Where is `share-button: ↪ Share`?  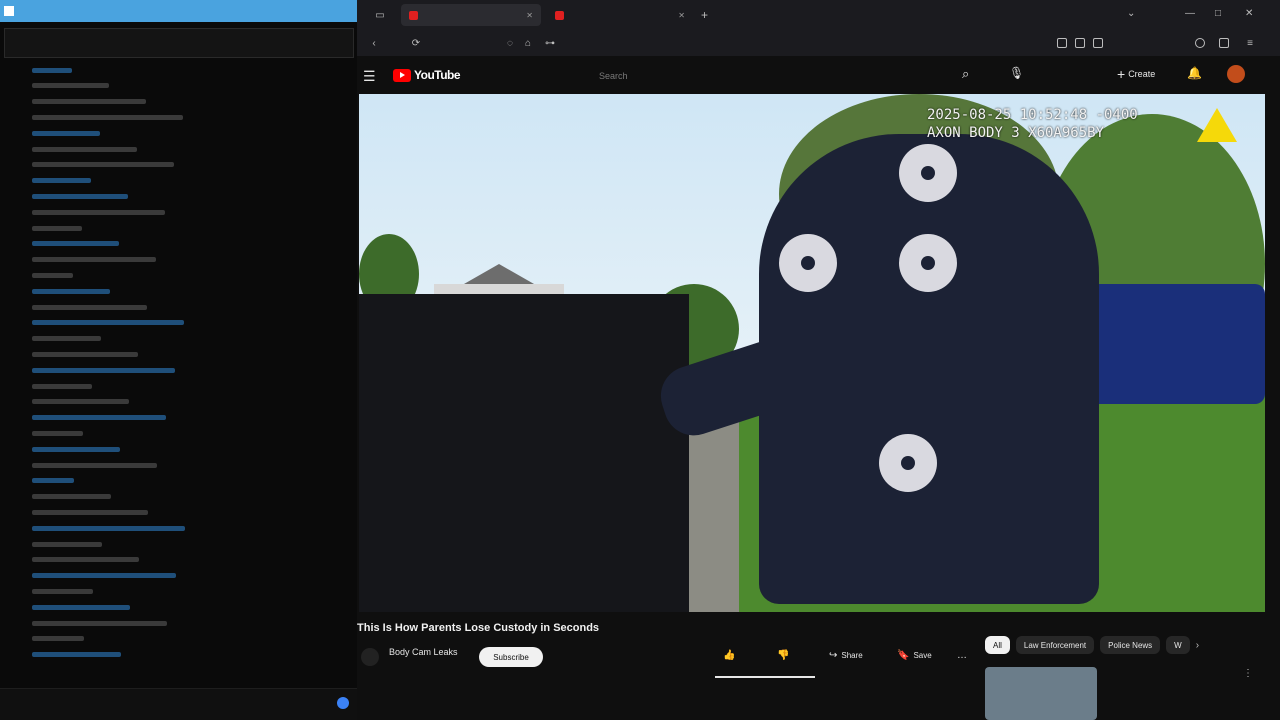 share-button: ↪ Share is located at coordinates (846, 655).